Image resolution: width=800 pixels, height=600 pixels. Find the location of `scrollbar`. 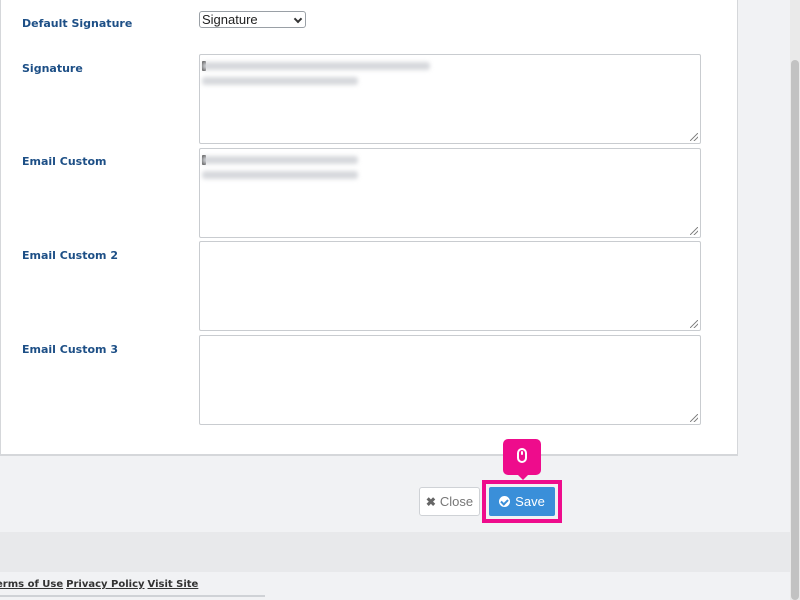

scrollbar is located at coordinates (795, 300).